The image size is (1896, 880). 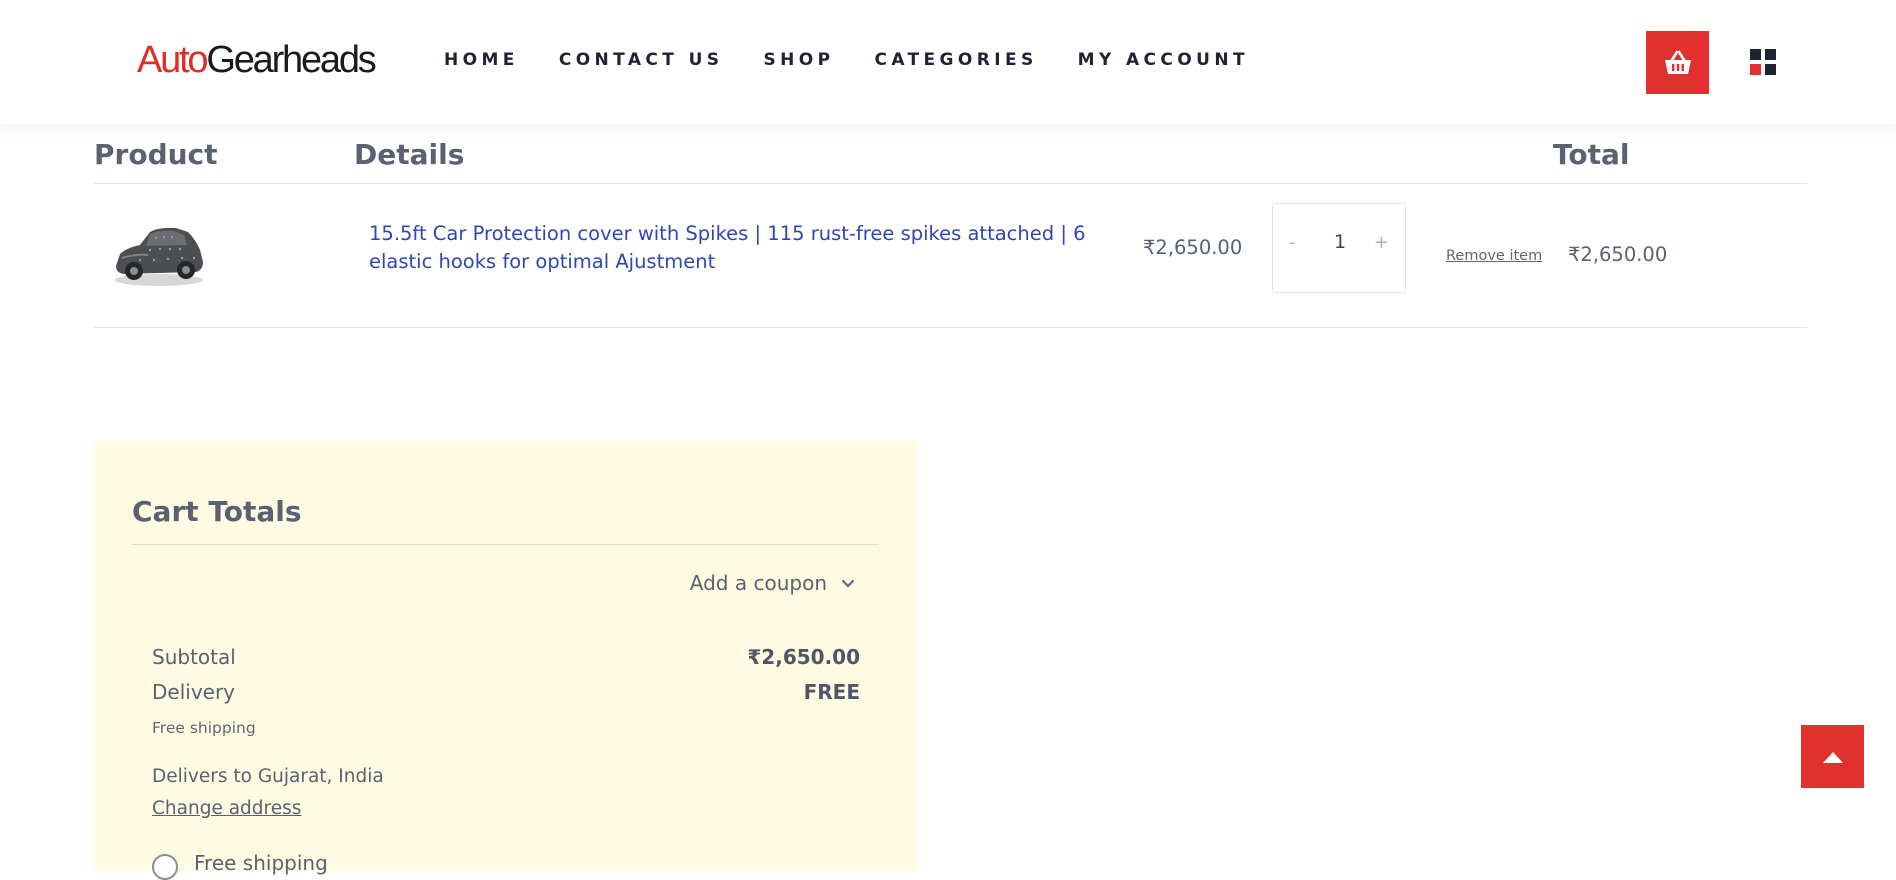 I want to click on quantity-increase-button: +, so click(x=1381, y=242).